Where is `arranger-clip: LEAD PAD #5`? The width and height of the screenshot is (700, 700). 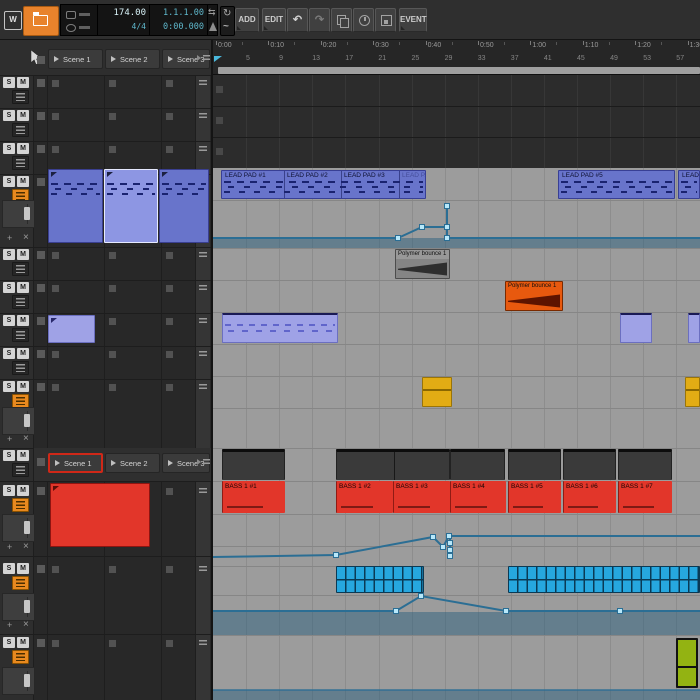
arranger-clip: LEAD PAD #5 is located at coordinates (616, 184).